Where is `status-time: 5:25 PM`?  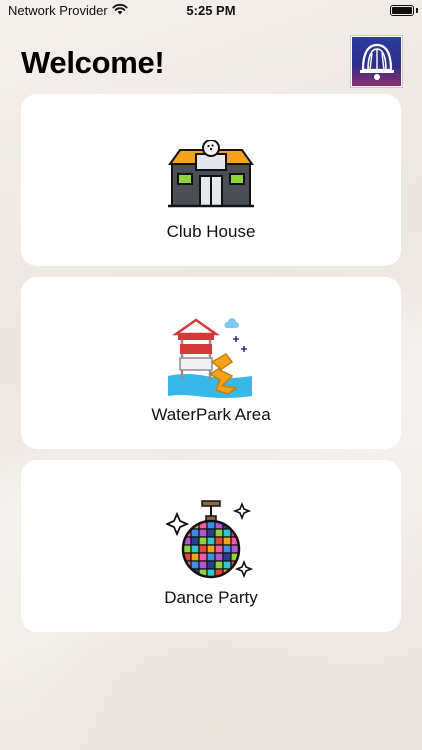
status-time: 5:25 PM is located at coordinates (211, 10).